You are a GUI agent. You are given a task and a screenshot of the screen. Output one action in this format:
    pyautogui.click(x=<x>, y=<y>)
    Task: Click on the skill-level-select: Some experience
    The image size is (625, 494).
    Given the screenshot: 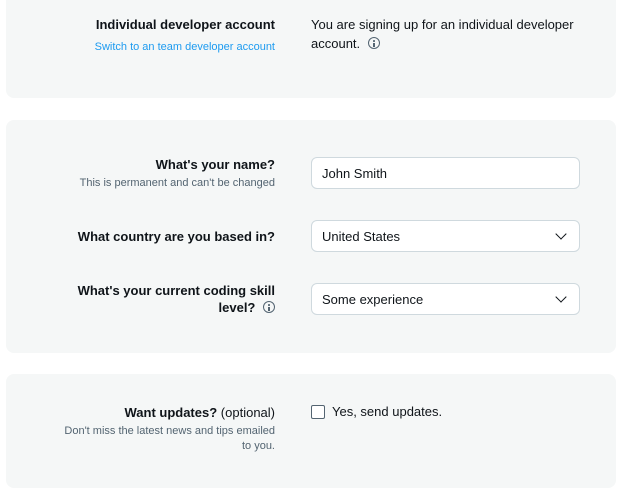 What is the action you would take?
    pyautogui.click(x=445, y=299)
    